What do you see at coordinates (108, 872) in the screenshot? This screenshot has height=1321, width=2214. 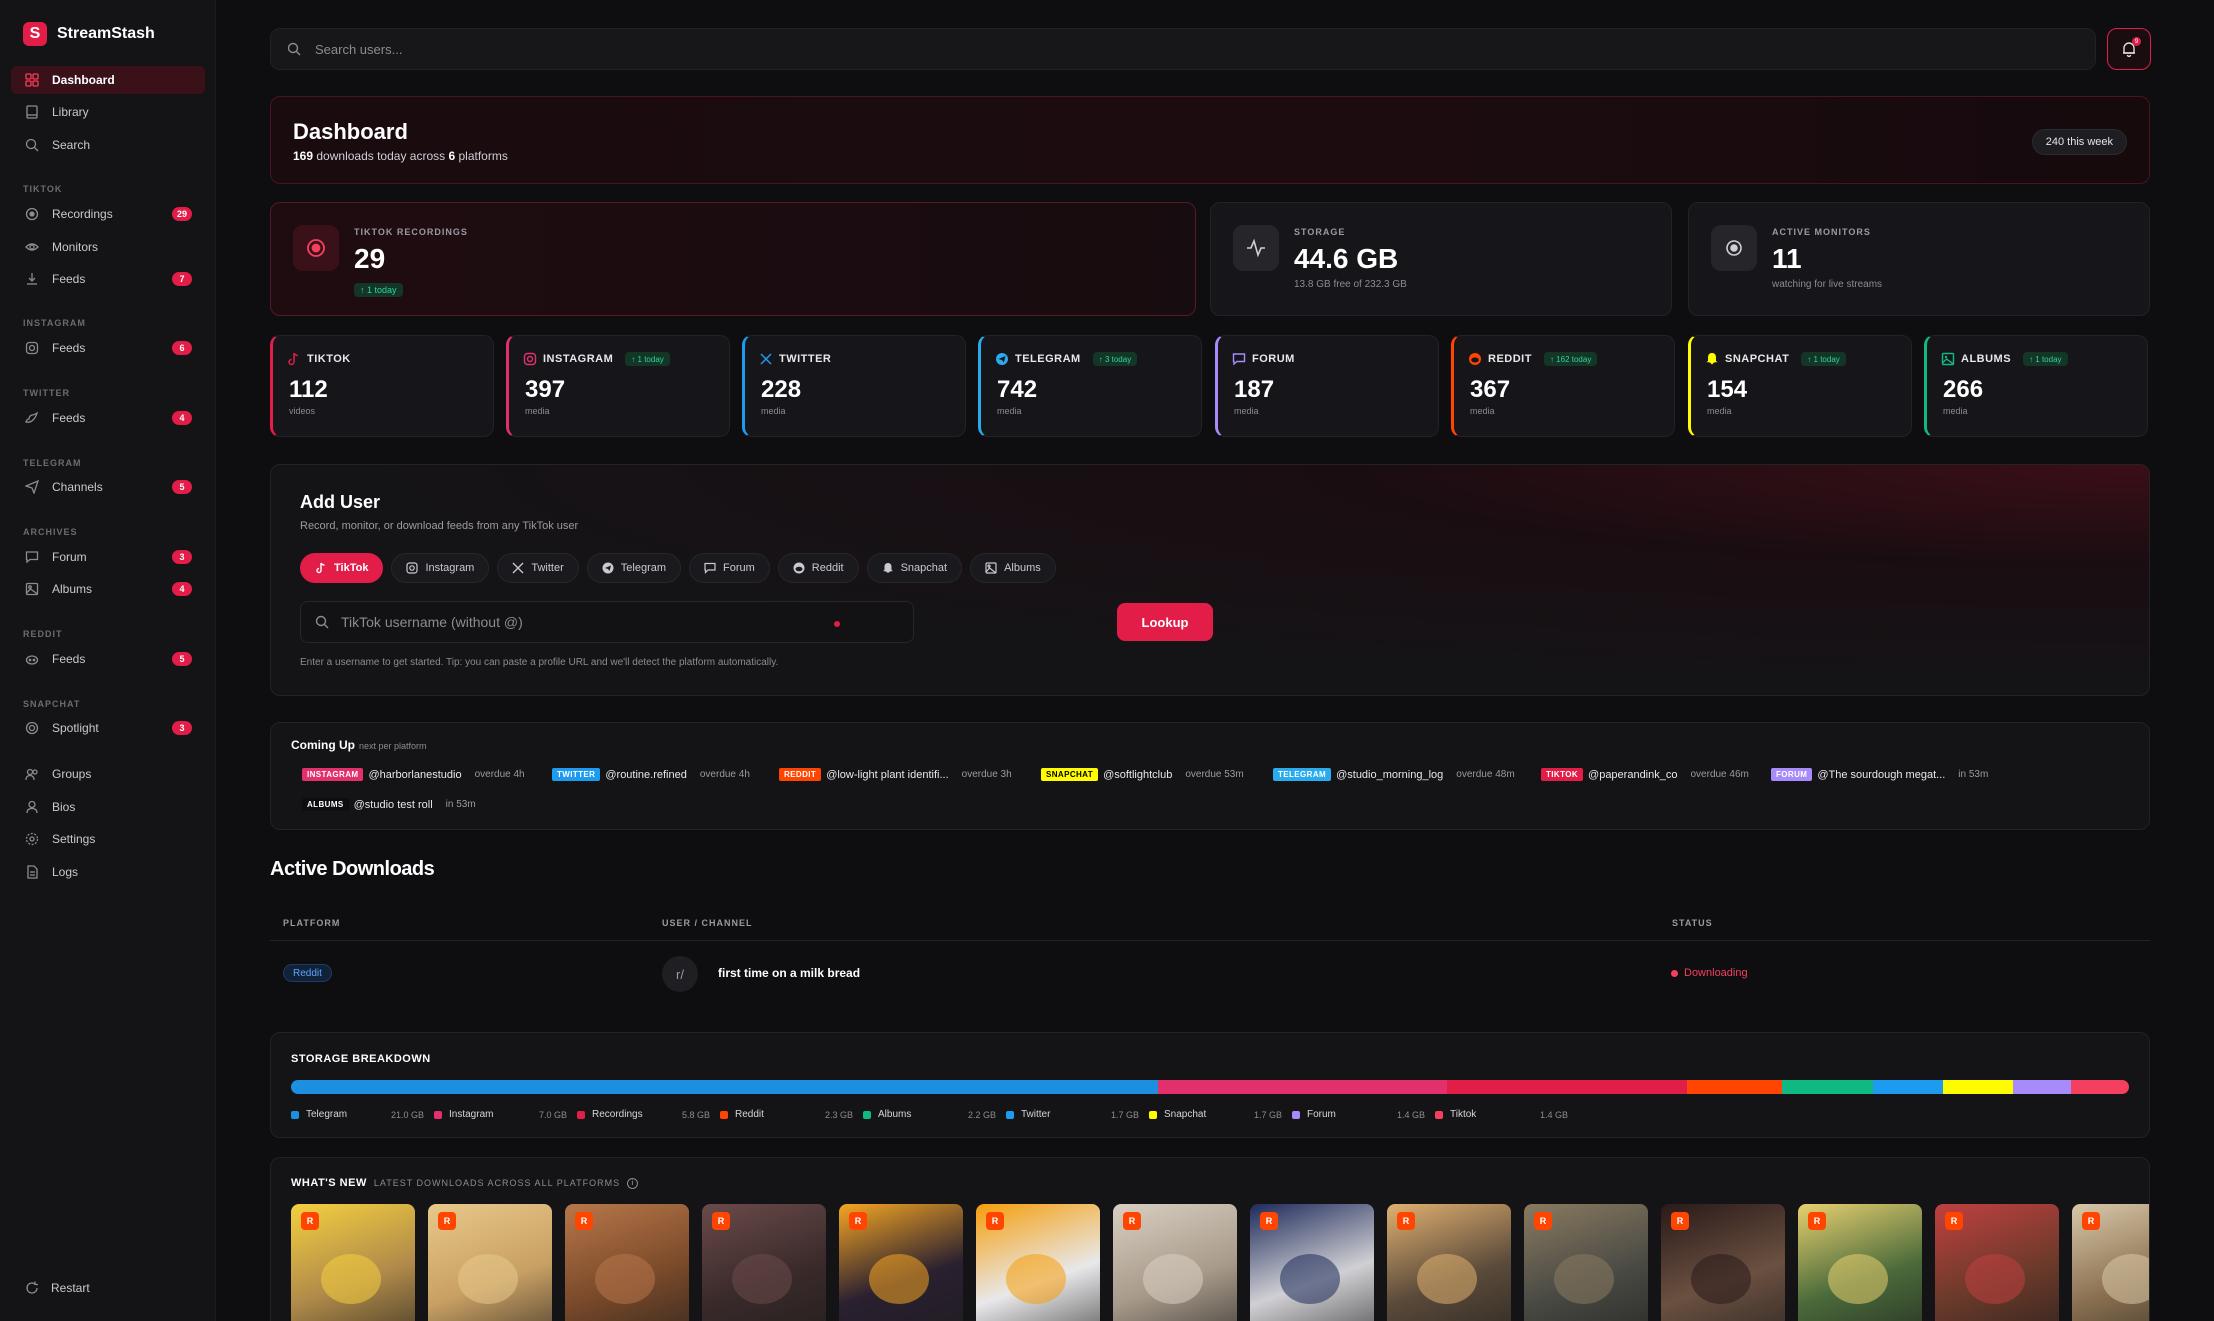 I see `sidebar-item-logs: Logs` at bounding box center [108, 872].